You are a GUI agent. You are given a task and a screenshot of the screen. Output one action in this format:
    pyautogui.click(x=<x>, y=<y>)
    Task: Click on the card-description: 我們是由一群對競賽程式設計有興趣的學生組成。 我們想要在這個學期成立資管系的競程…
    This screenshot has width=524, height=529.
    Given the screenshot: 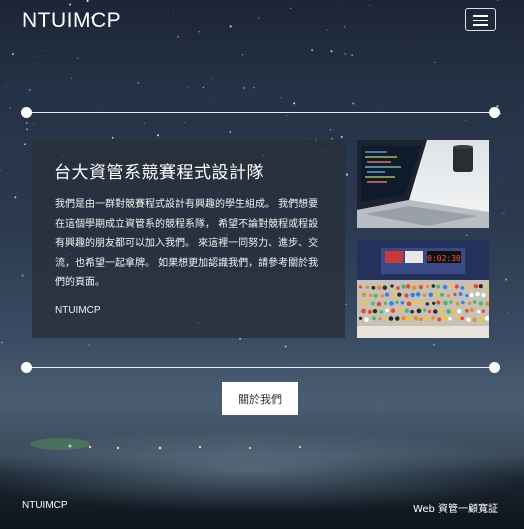 What is the action you would take?
    pyautogui.click(x=187, y=243)
    